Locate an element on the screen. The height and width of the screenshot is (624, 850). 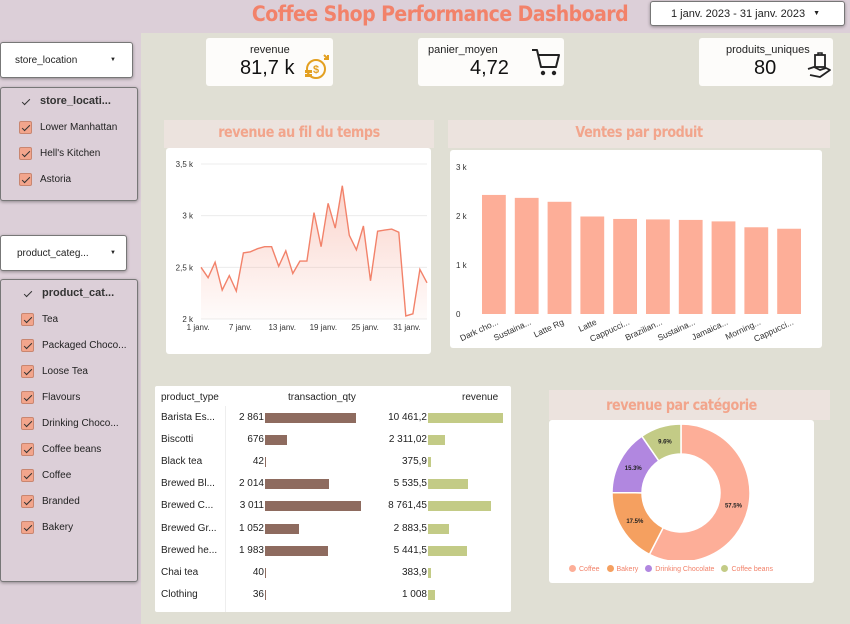
product-category-item: Tea is located at coordinates (69, 319).